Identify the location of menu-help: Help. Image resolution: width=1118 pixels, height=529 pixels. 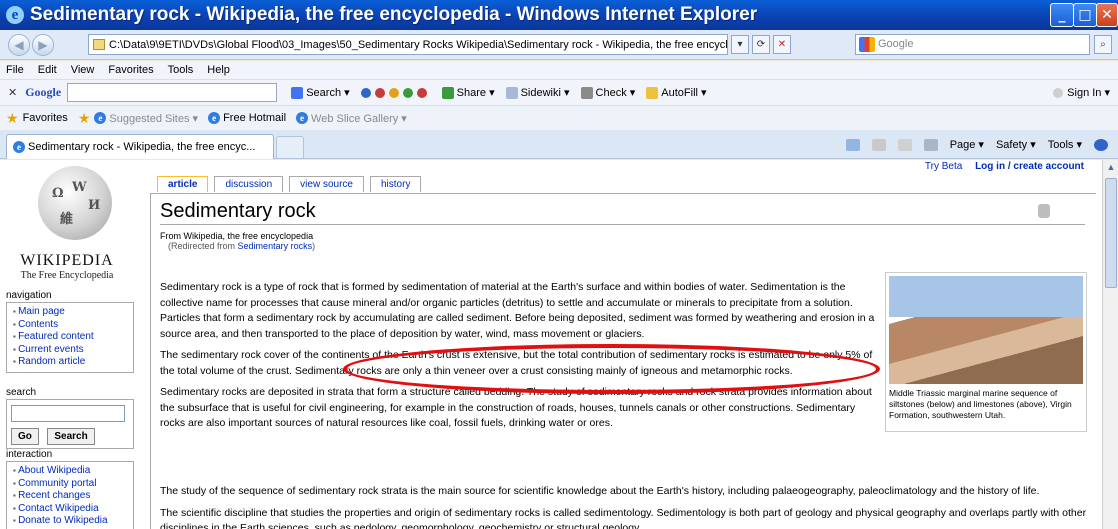
(218, 70).